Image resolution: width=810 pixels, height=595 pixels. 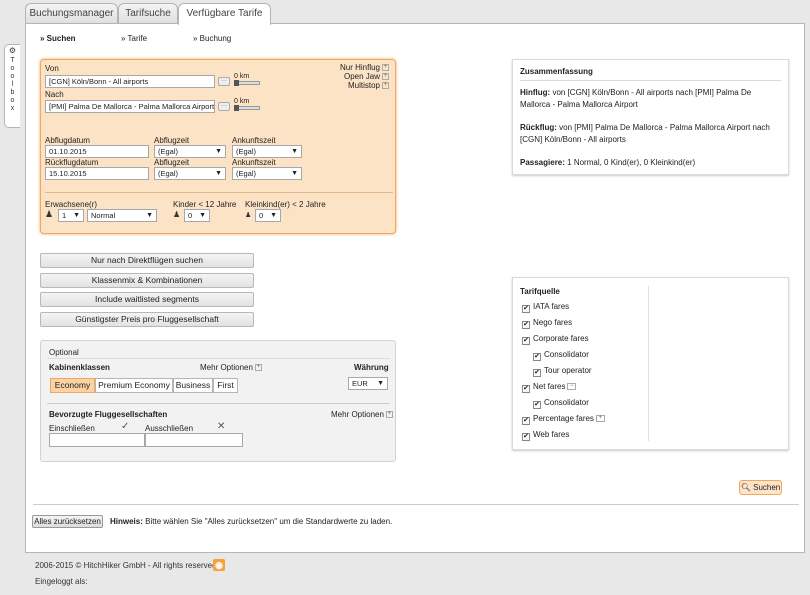 What do you see at coordinates (555, 339) in the screenshot?
I see `cb-corporate-fares: ✔ Corporate fares` at bounding box center [555, 339].